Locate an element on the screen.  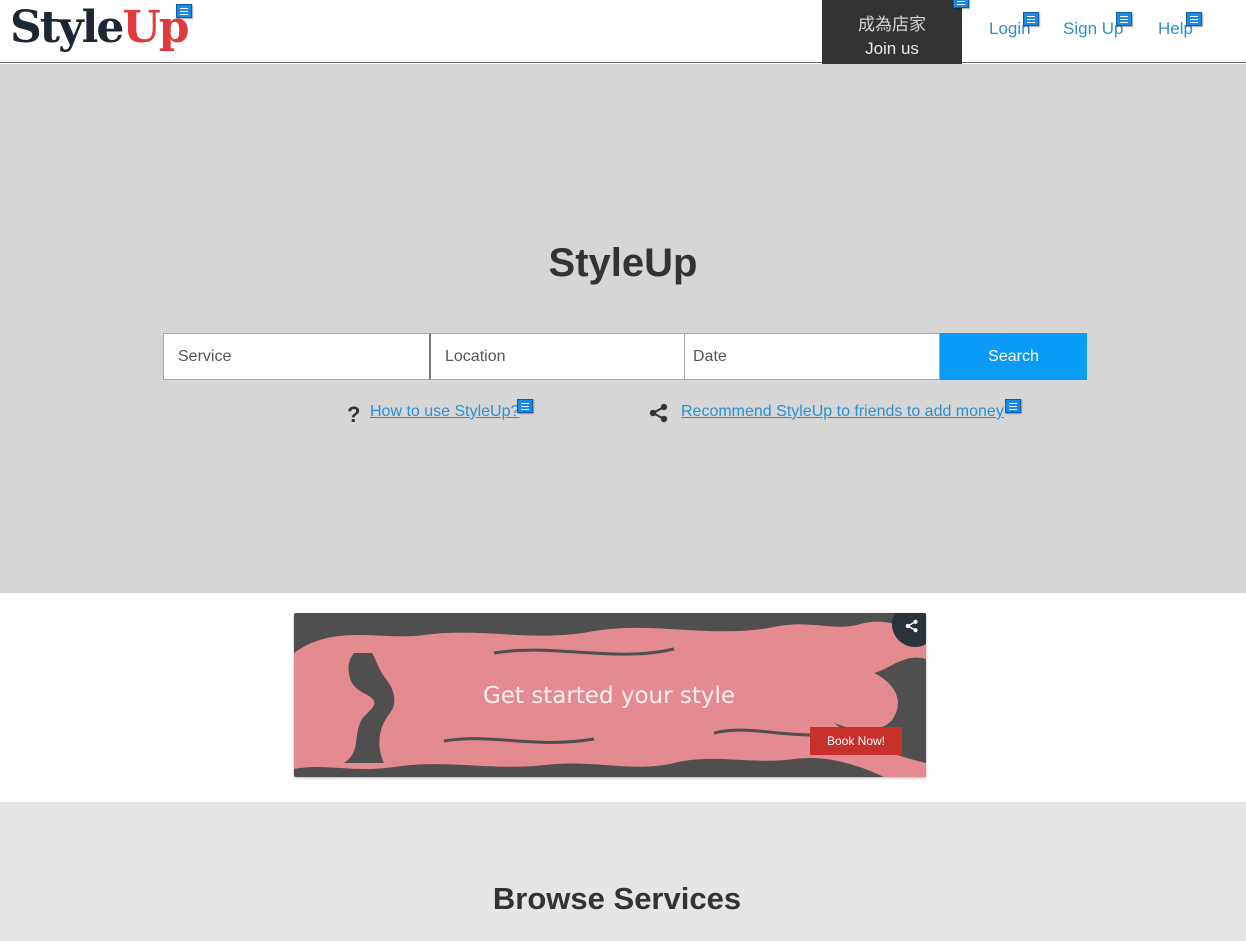
join-us-label-zh: 成為店家 is located at coordinates (892, 24).